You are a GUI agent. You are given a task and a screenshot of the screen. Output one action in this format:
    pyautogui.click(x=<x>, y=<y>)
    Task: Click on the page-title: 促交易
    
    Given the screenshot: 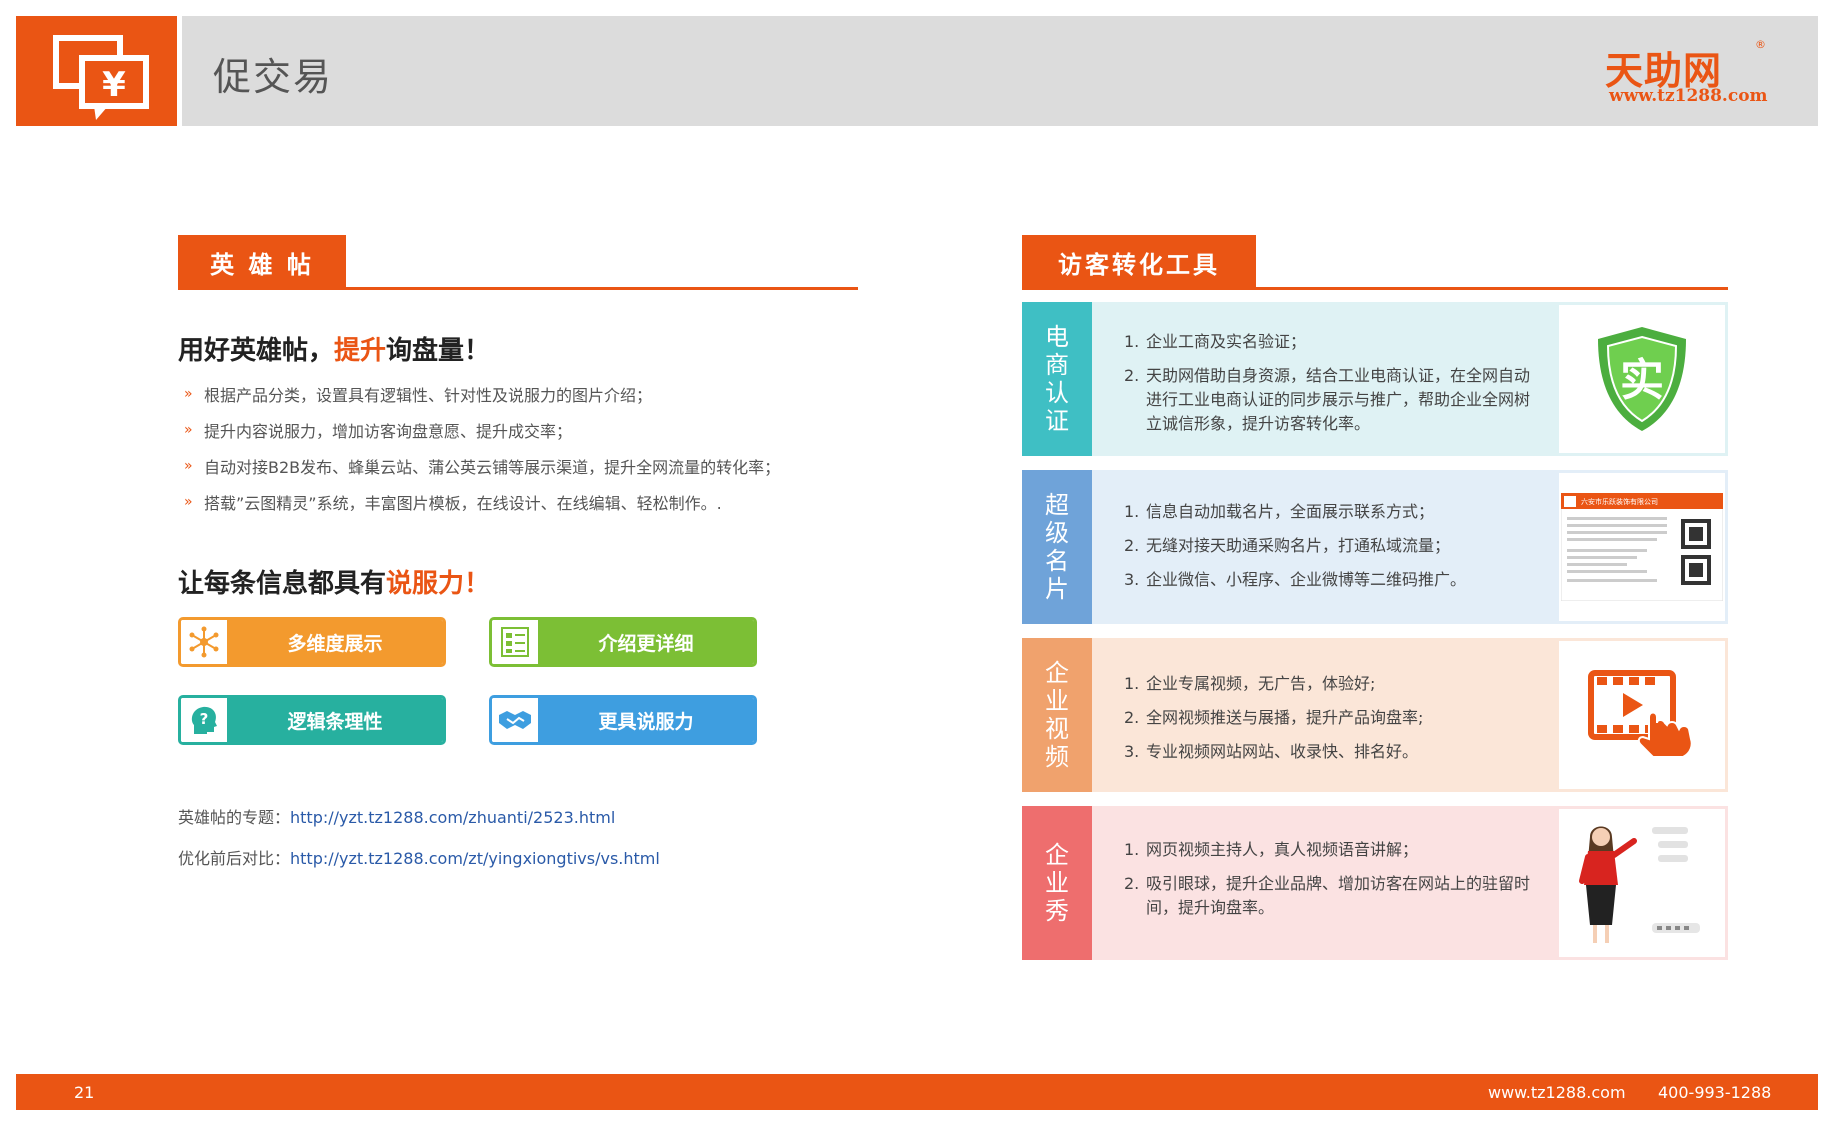 What is the action you would take?
    pyautogui.click(x=273, y=77)
    